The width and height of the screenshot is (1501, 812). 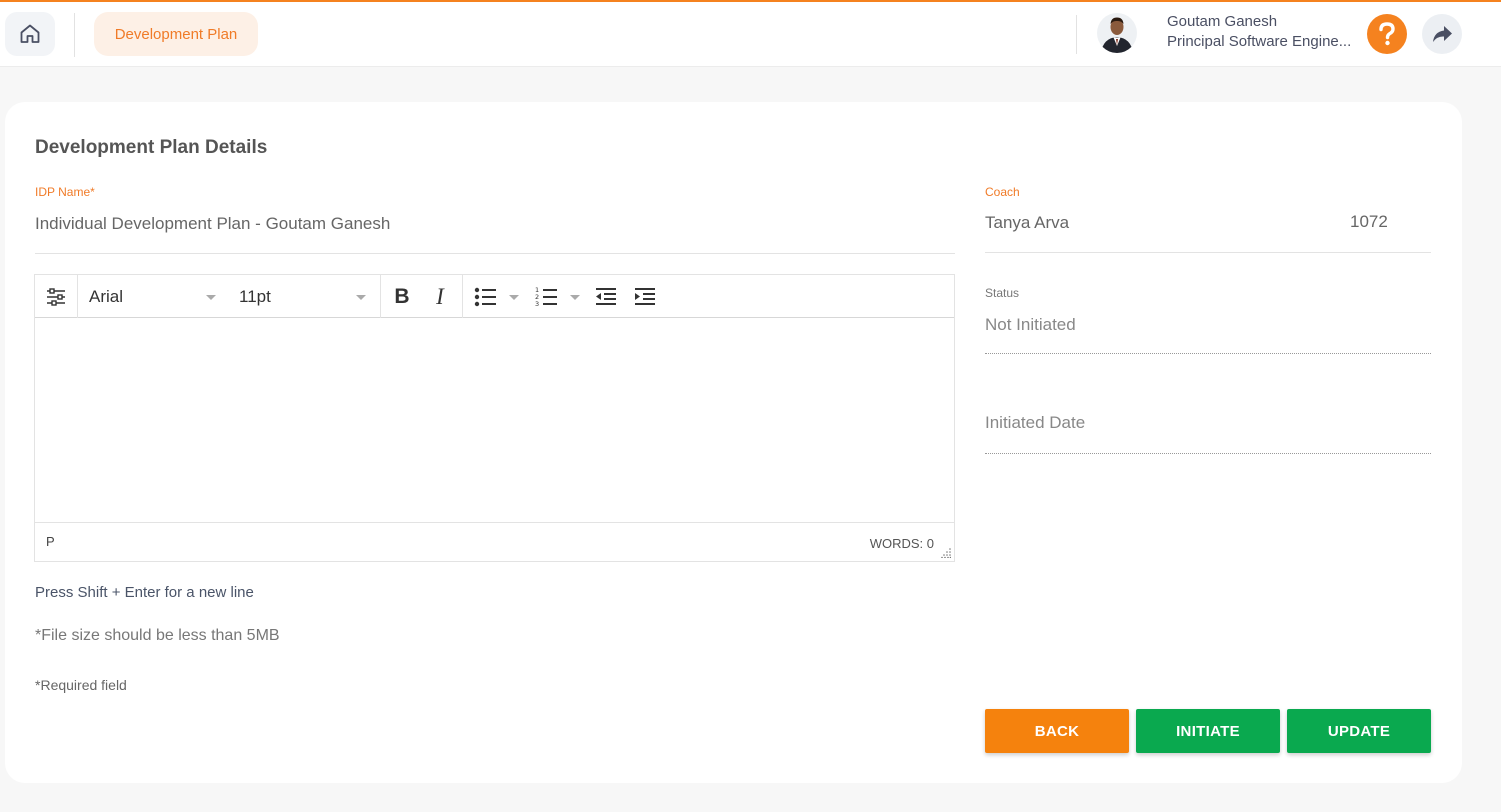 I want to click on indent-button, so click(x=645, y=296).